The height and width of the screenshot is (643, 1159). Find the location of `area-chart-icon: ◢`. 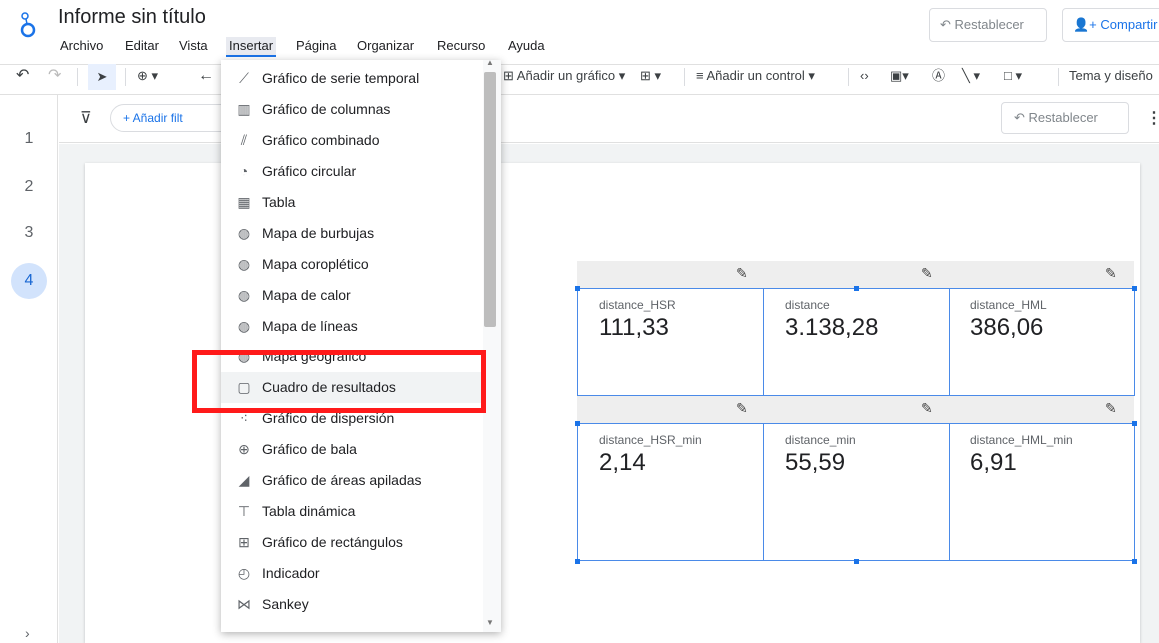

area-chart-icon: ◢ is located at coordinates (244, 480).